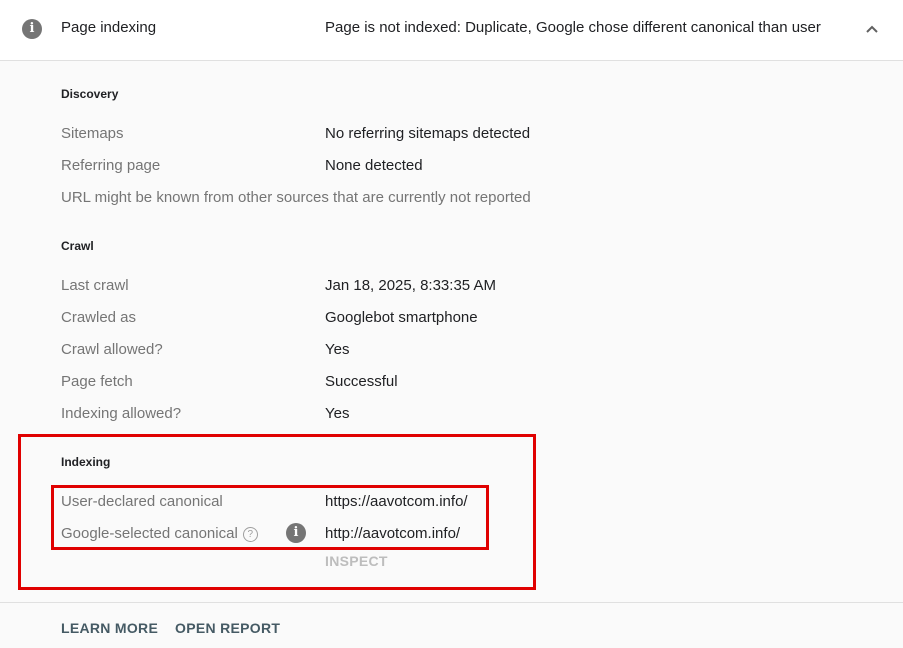 Image resolution: width=903 pixels, height=648 pixels. Describe the element at coordinates (393, 533) in the screenshot. I see `row-value: http://aavotcom.info/` at that location.